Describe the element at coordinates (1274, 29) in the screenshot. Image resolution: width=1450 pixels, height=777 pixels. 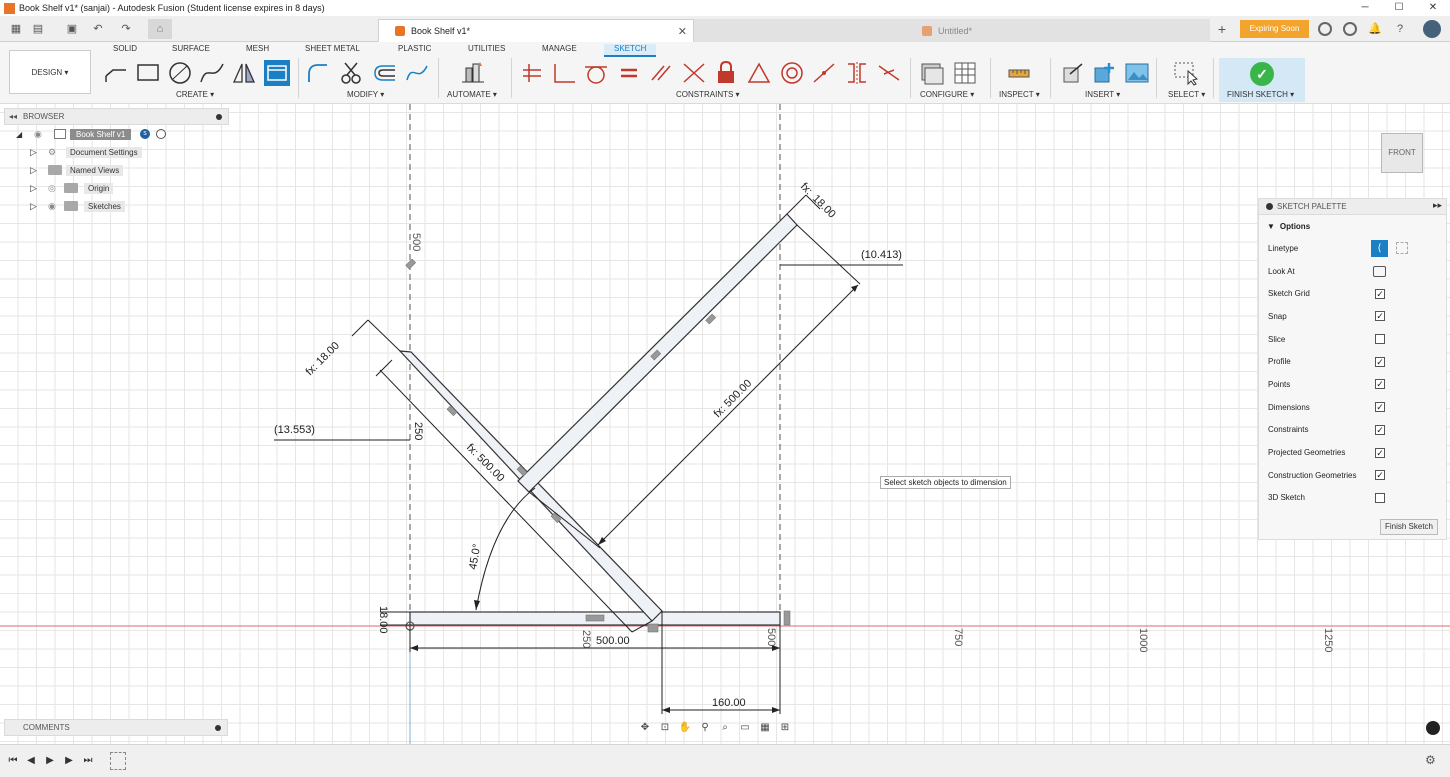
I see `expiring-soon-button: Expiring Soon` at that location.